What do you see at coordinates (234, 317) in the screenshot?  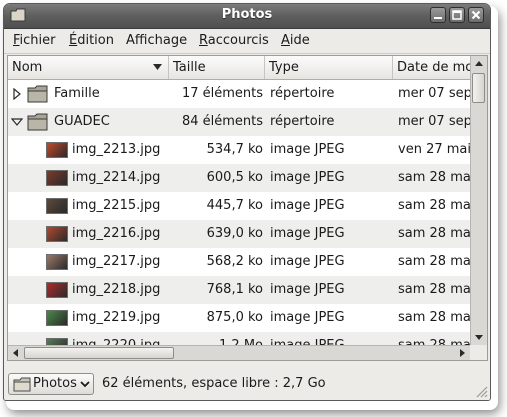 I see `file-size: 875,0 ko` at bounding box center [234, 317].